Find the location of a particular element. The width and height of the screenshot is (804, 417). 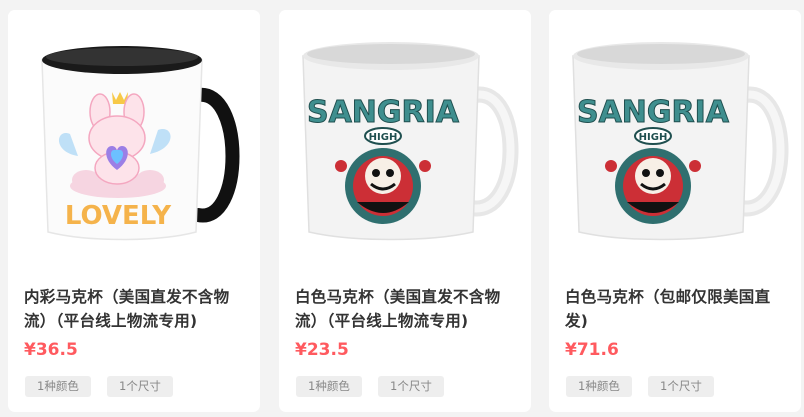

product-price: ¥36.5 is located at coordinates (51, 350).